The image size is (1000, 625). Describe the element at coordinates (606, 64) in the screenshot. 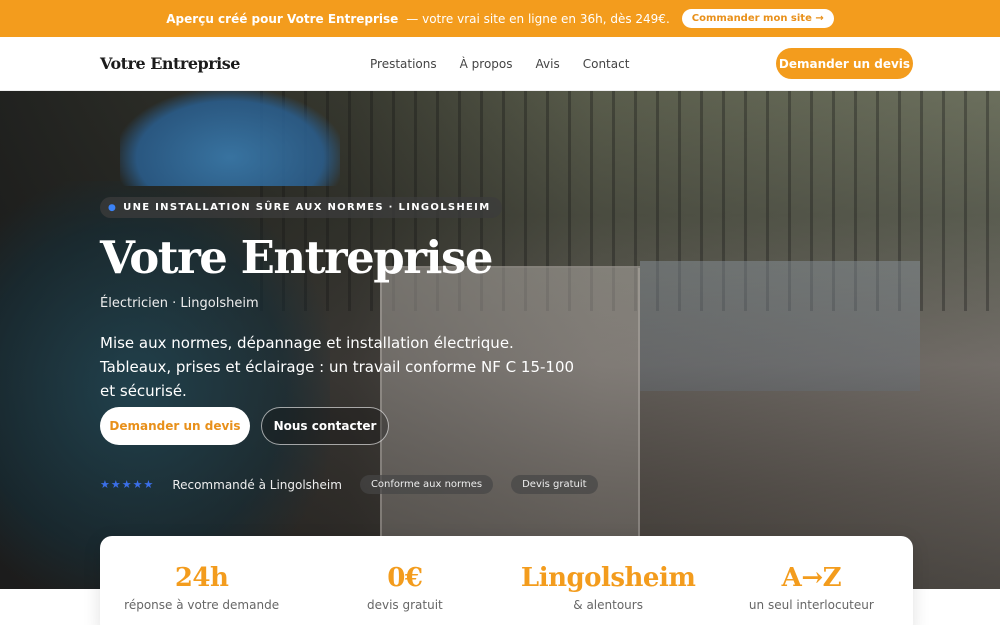

I see `nav-link-contact: Contact` at that location.